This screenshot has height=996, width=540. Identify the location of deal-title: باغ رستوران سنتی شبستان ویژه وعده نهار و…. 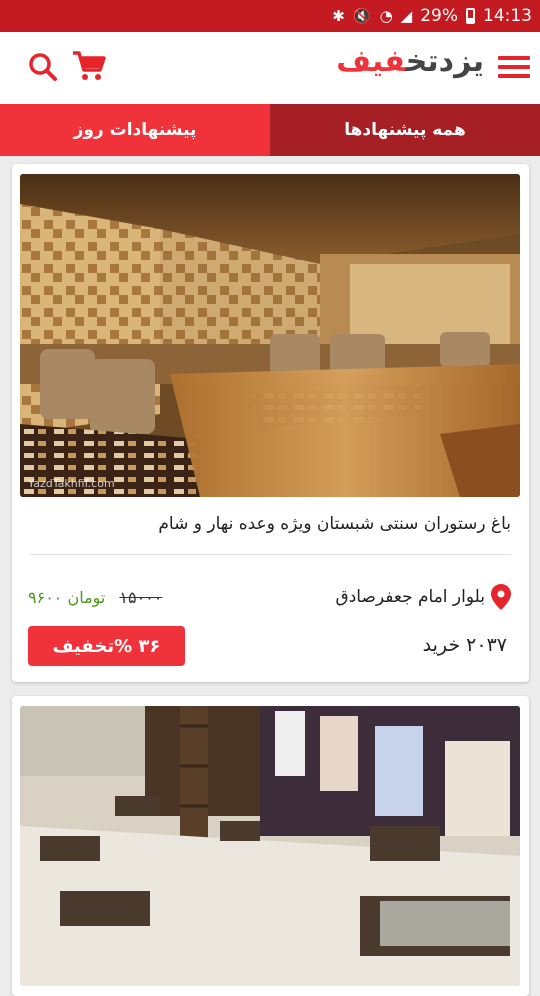
(334, 524).